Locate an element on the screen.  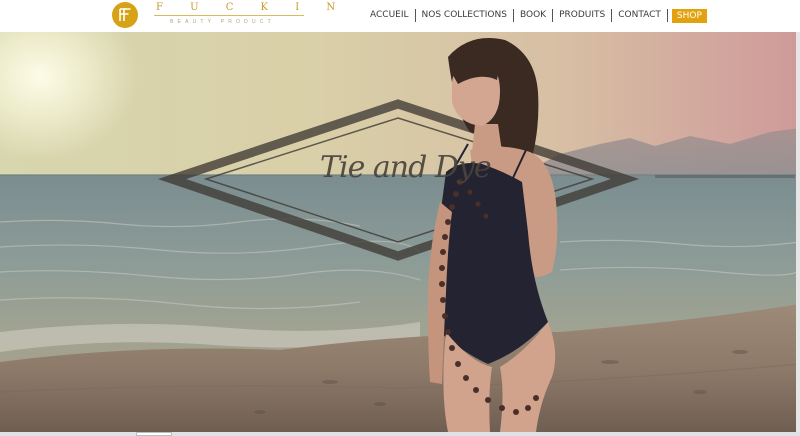
bottom-tab is located at coordinates (154, 434).